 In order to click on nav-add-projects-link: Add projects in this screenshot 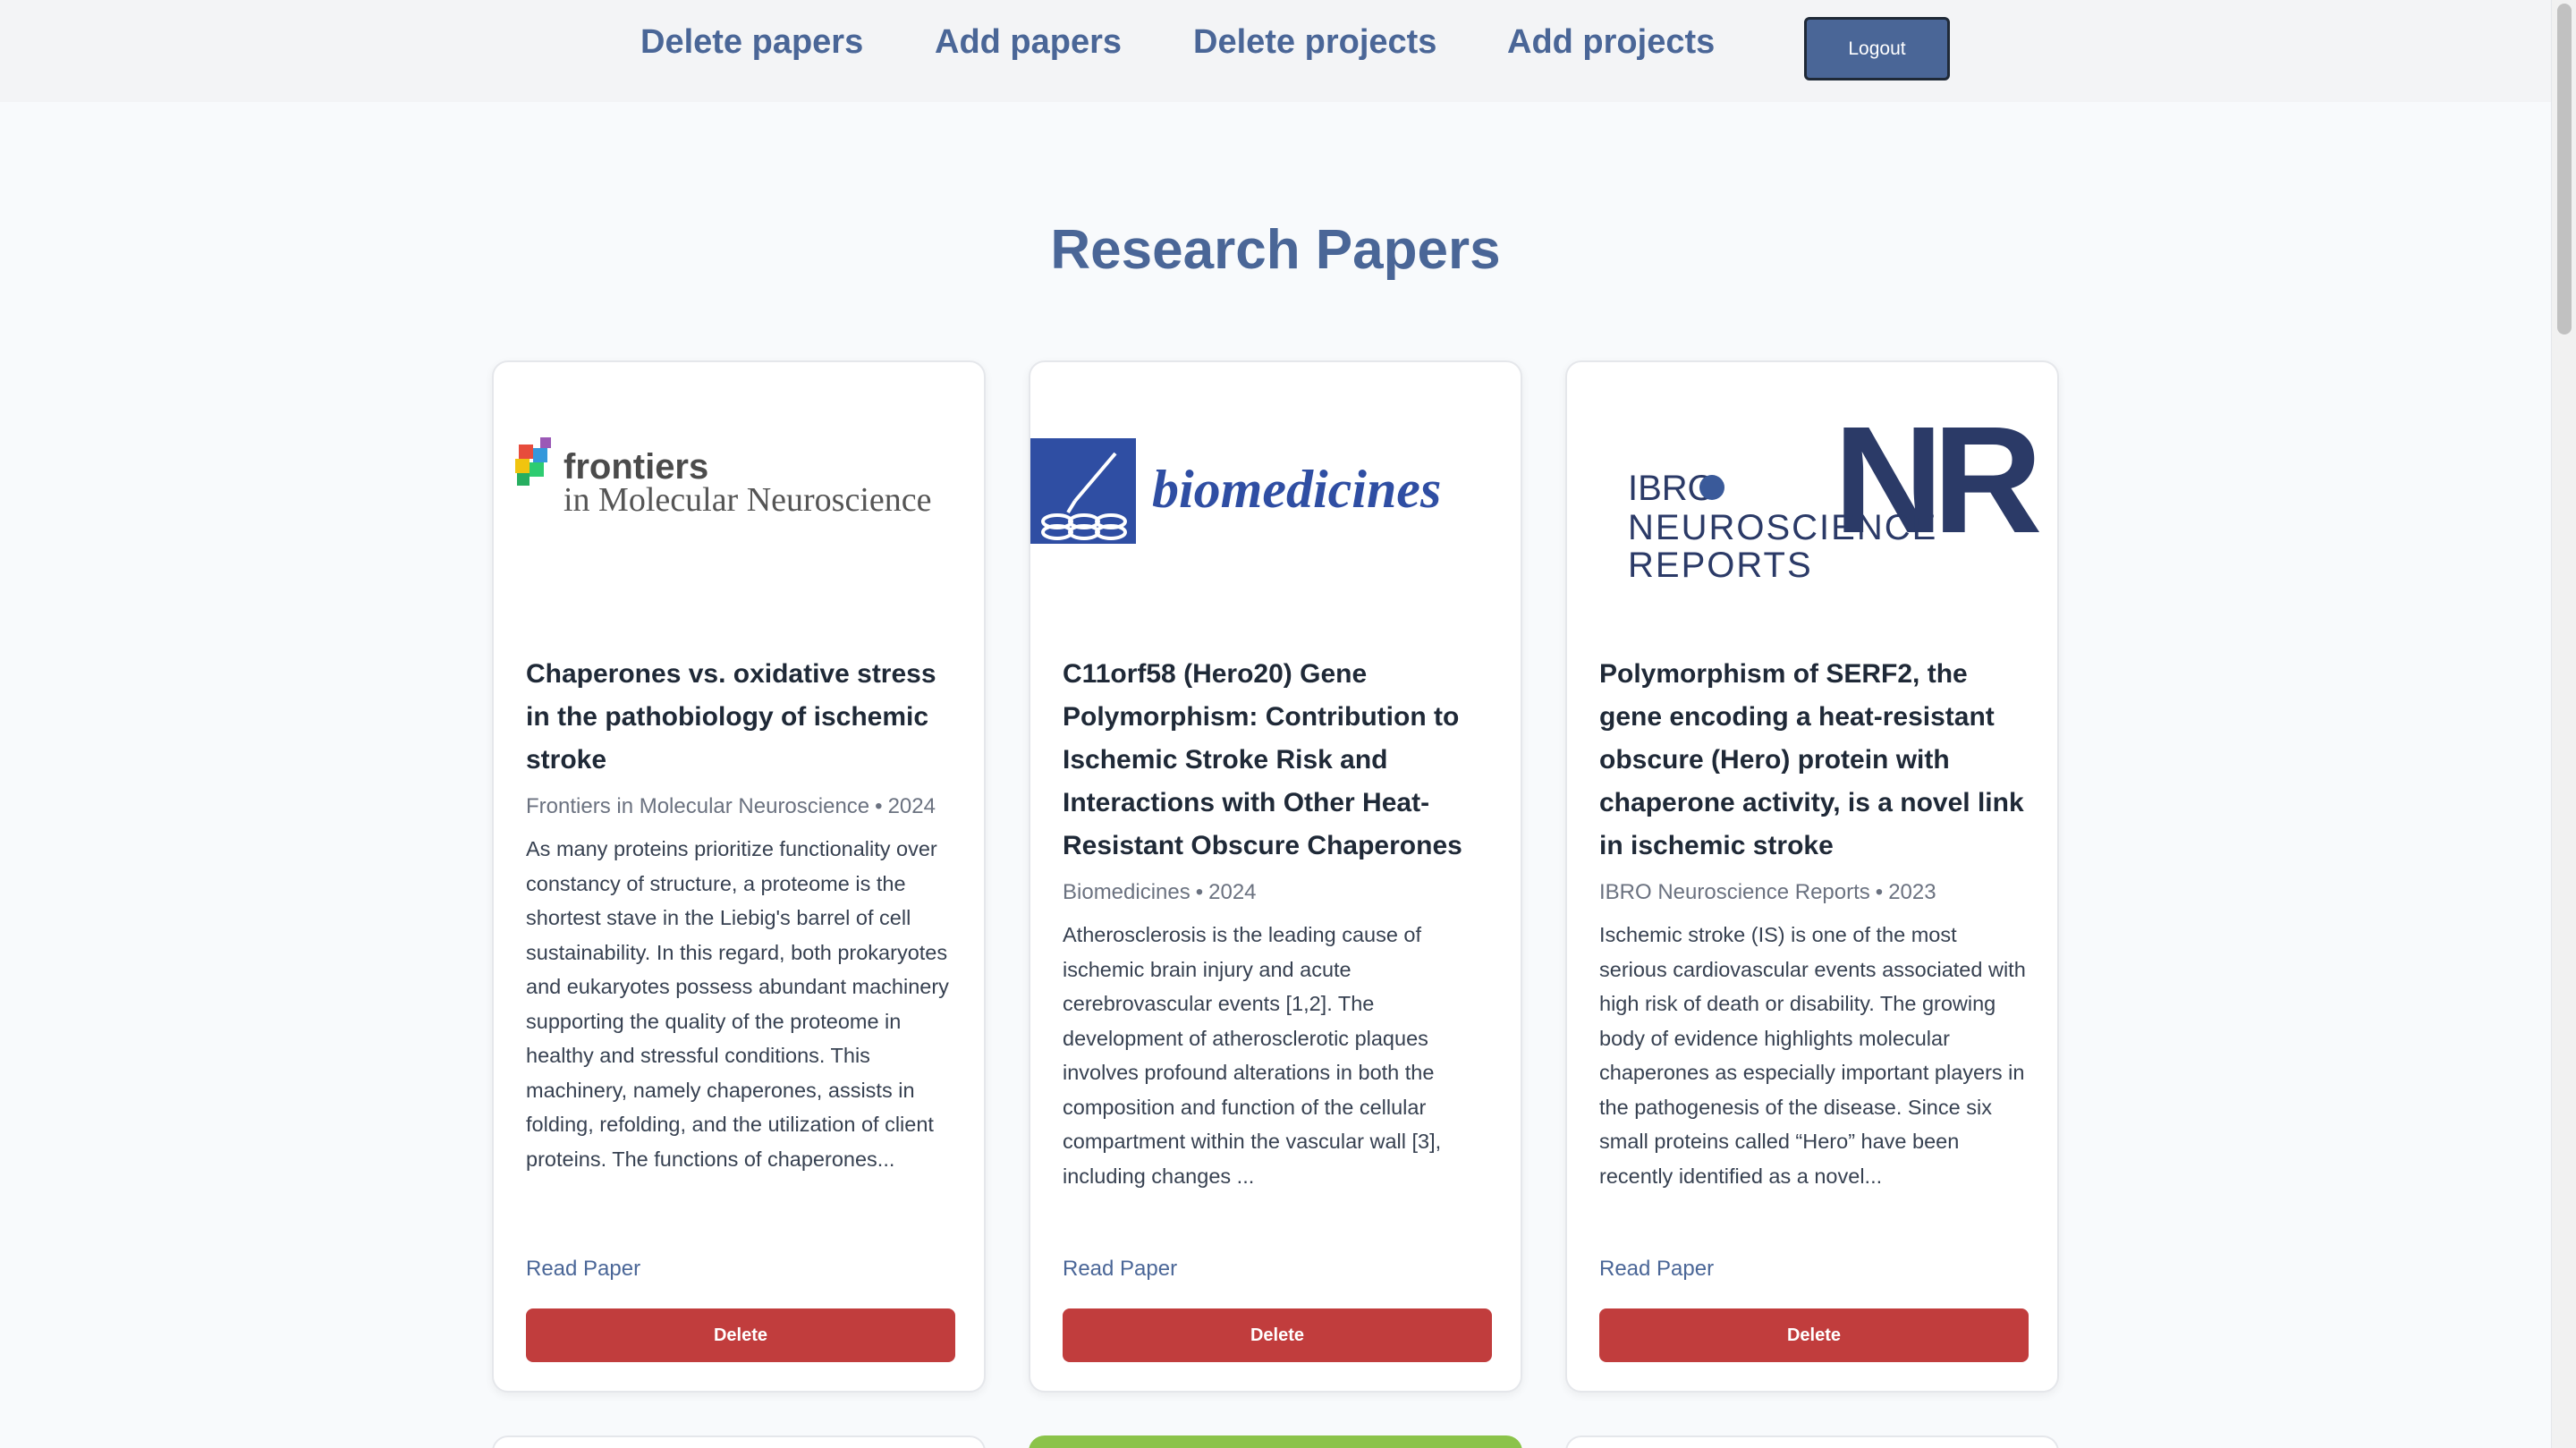, I will do `click(1611, 42)`.